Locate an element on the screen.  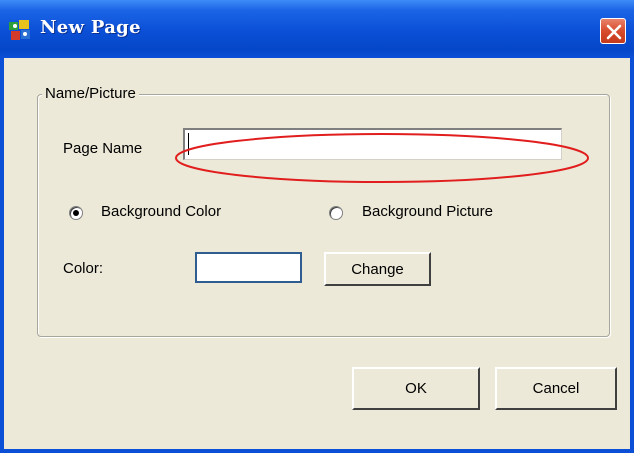
text-caret is located at coordinates (188, 144).